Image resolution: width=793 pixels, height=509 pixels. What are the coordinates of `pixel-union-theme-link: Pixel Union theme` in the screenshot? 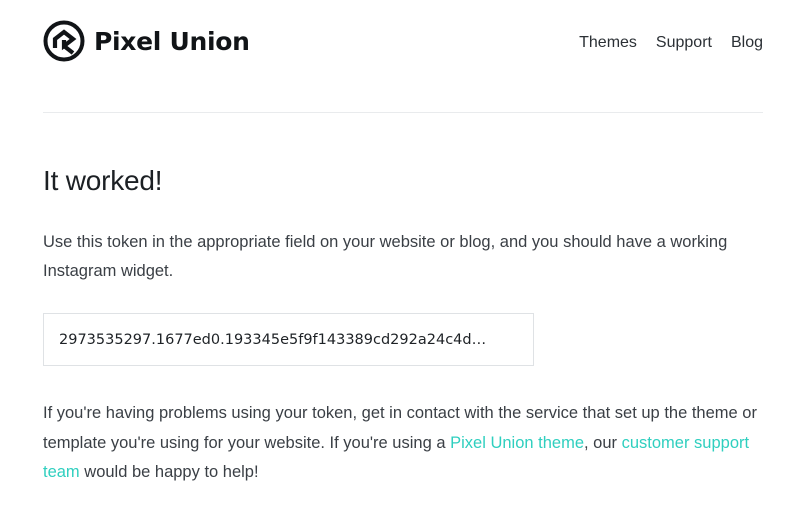 It's located at (517, 443).